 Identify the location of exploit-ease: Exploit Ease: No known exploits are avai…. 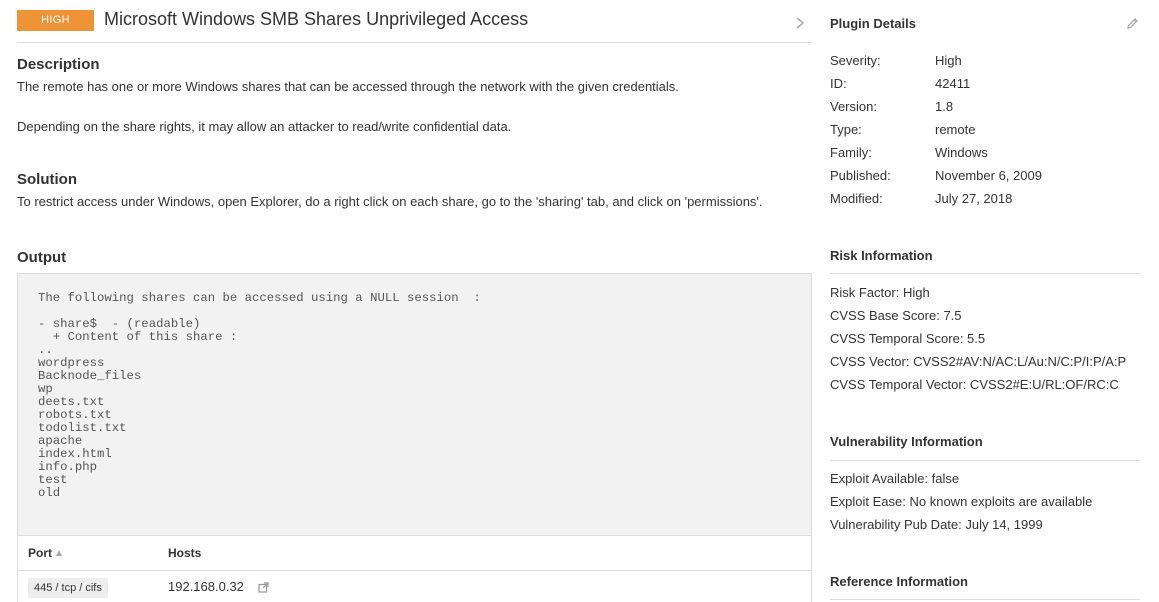
(961, 501).